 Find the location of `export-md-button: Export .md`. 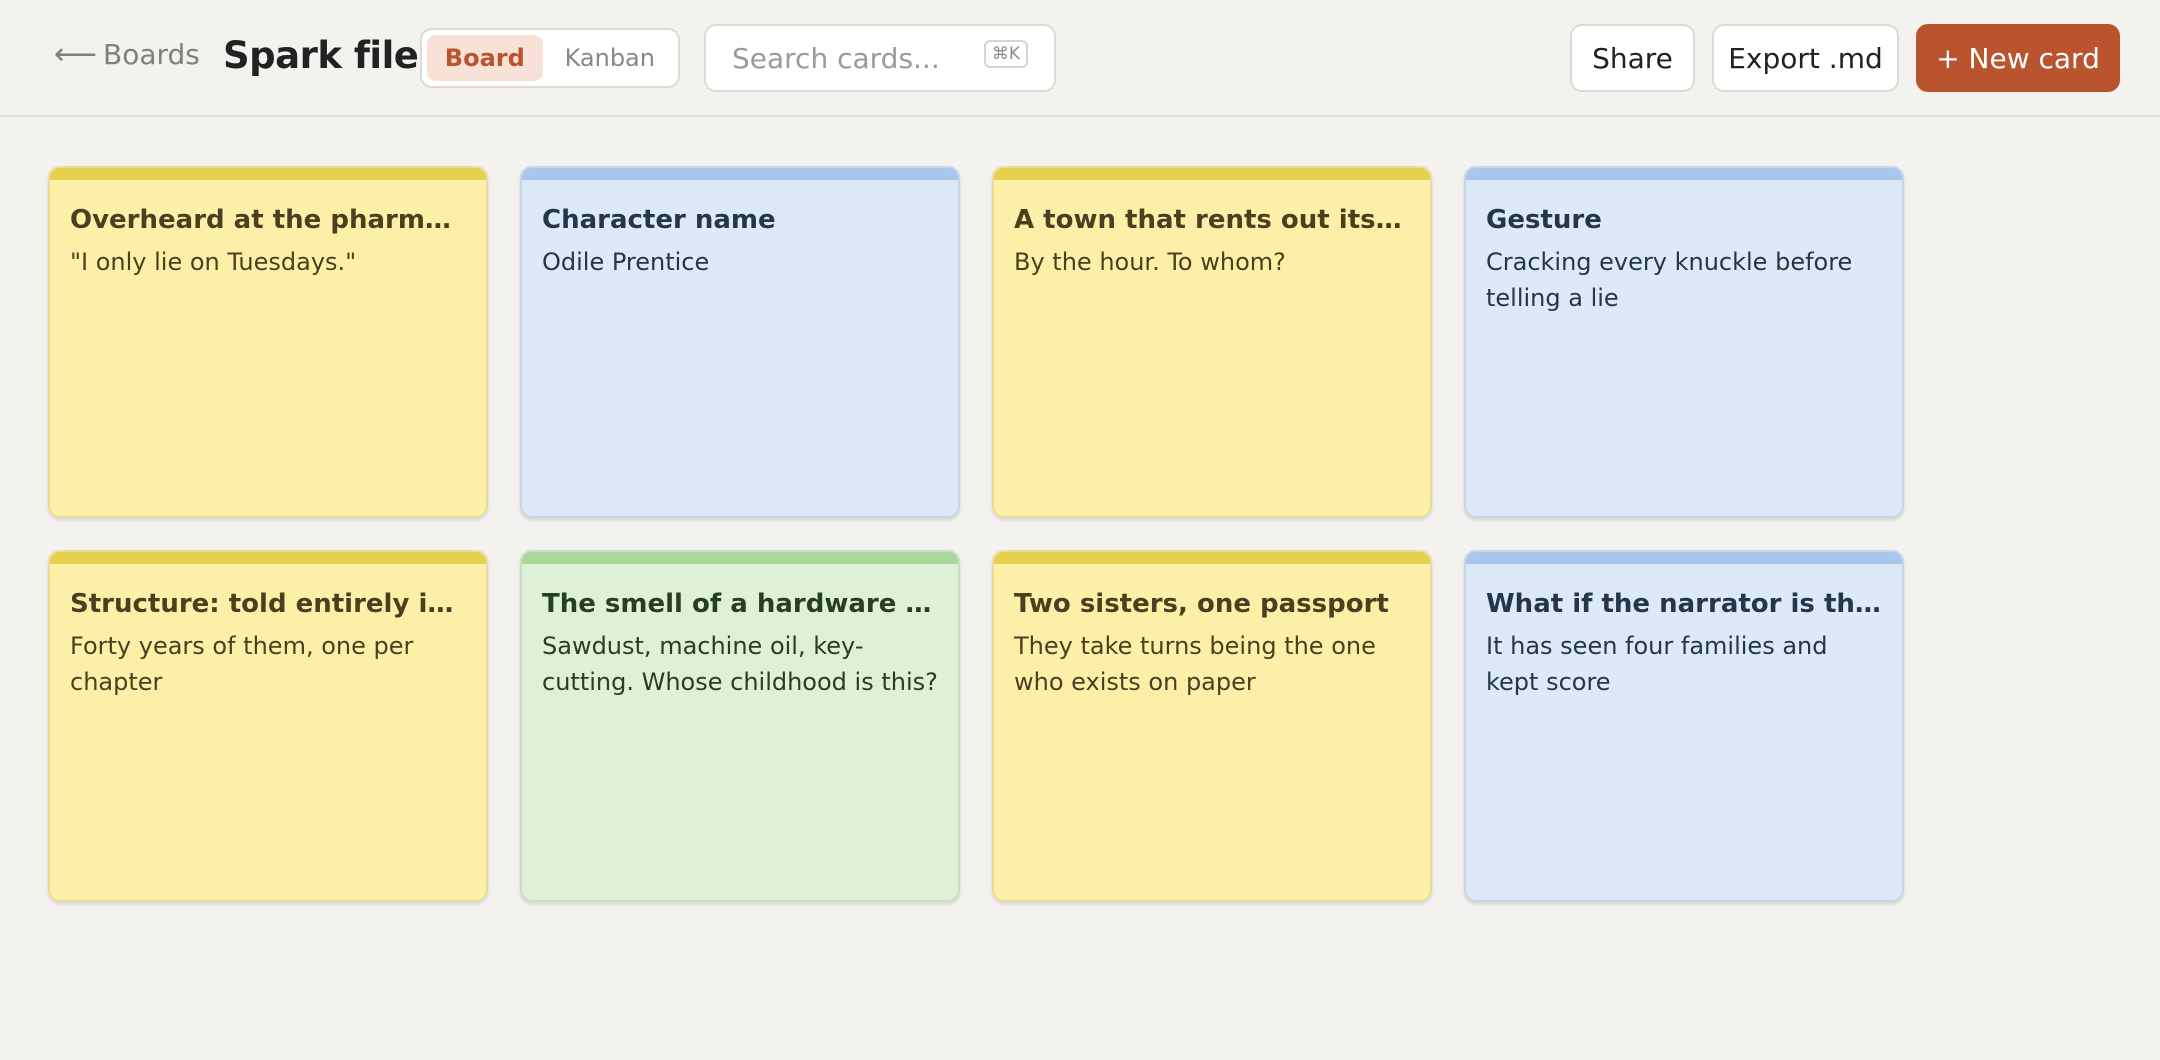

export-md-button: Export .md is located at coordinates (1805, 58).